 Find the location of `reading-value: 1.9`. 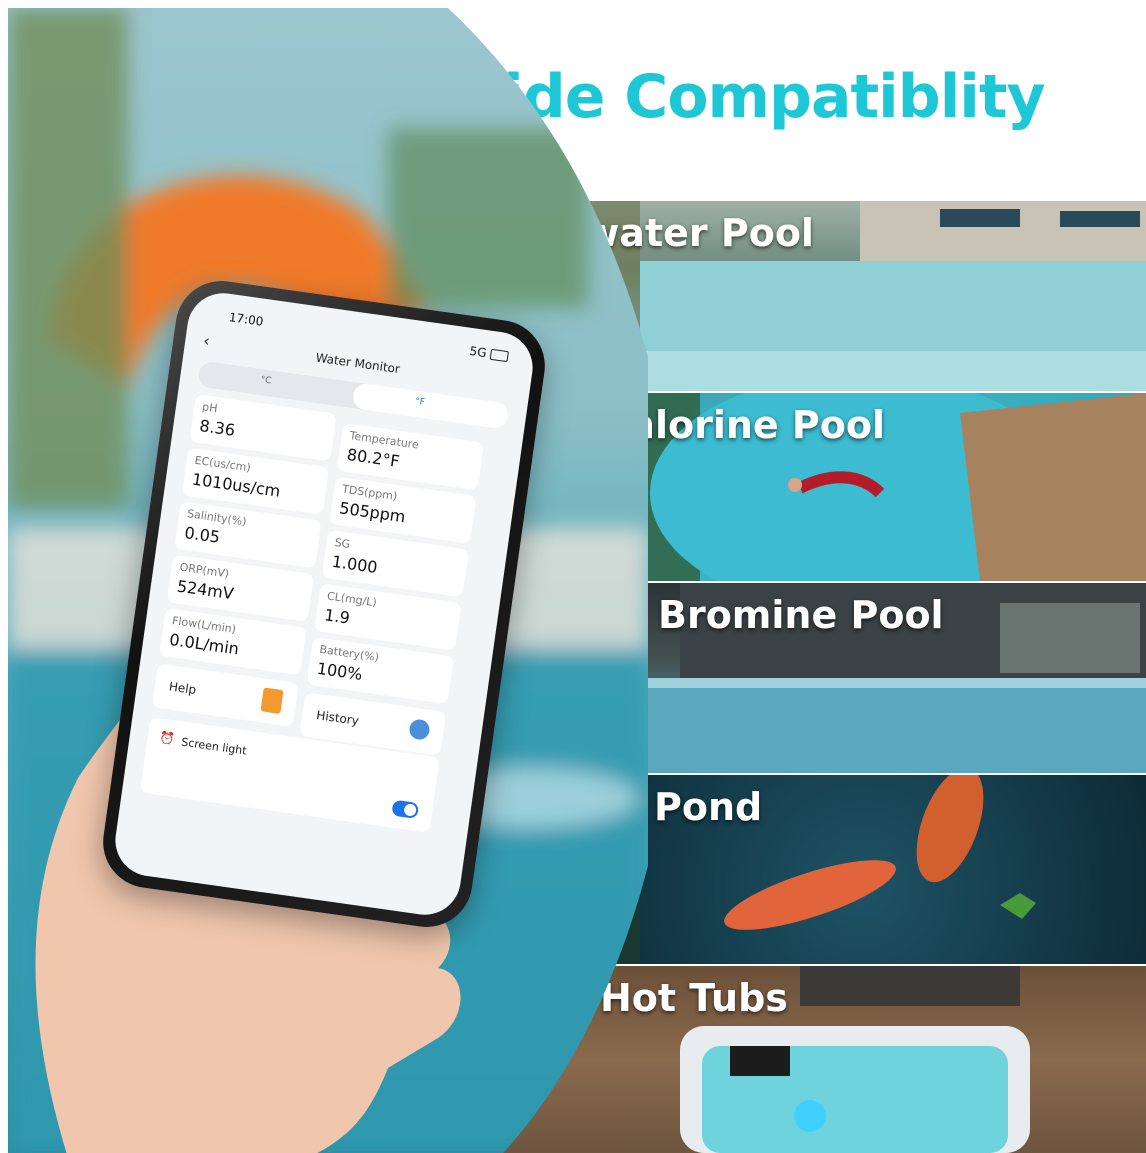

reading-value: 1.9 is located at coordinates (337, 616).